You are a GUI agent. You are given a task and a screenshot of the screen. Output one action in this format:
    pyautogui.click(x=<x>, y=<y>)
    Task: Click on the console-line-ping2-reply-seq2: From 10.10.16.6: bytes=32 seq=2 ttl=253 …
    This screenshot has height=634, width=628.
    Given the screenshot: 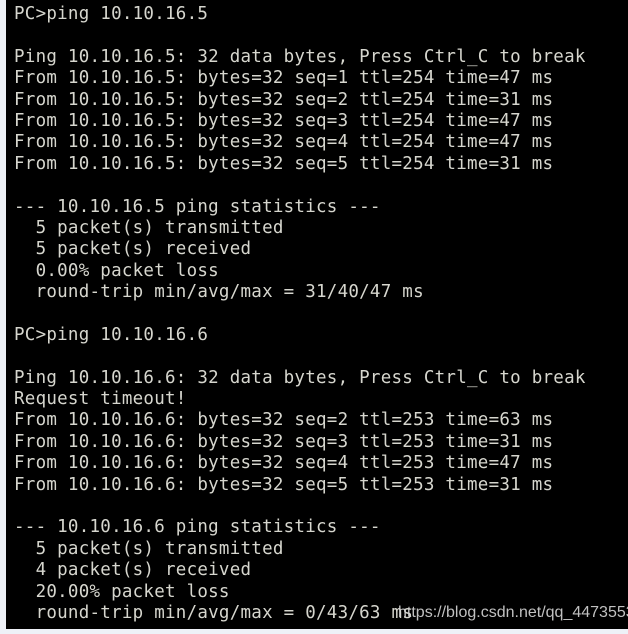 What is the action you would take?
    pyautogui.click(x=284, y=420)
    